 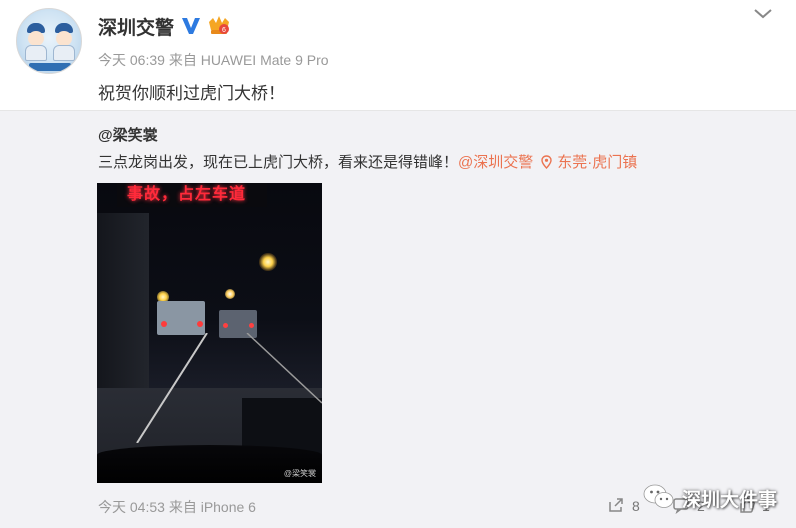 What do you see at coordinates (546, 162) in the screenshot?
I see `map-pin-icon` at bounding box center [546, 162].